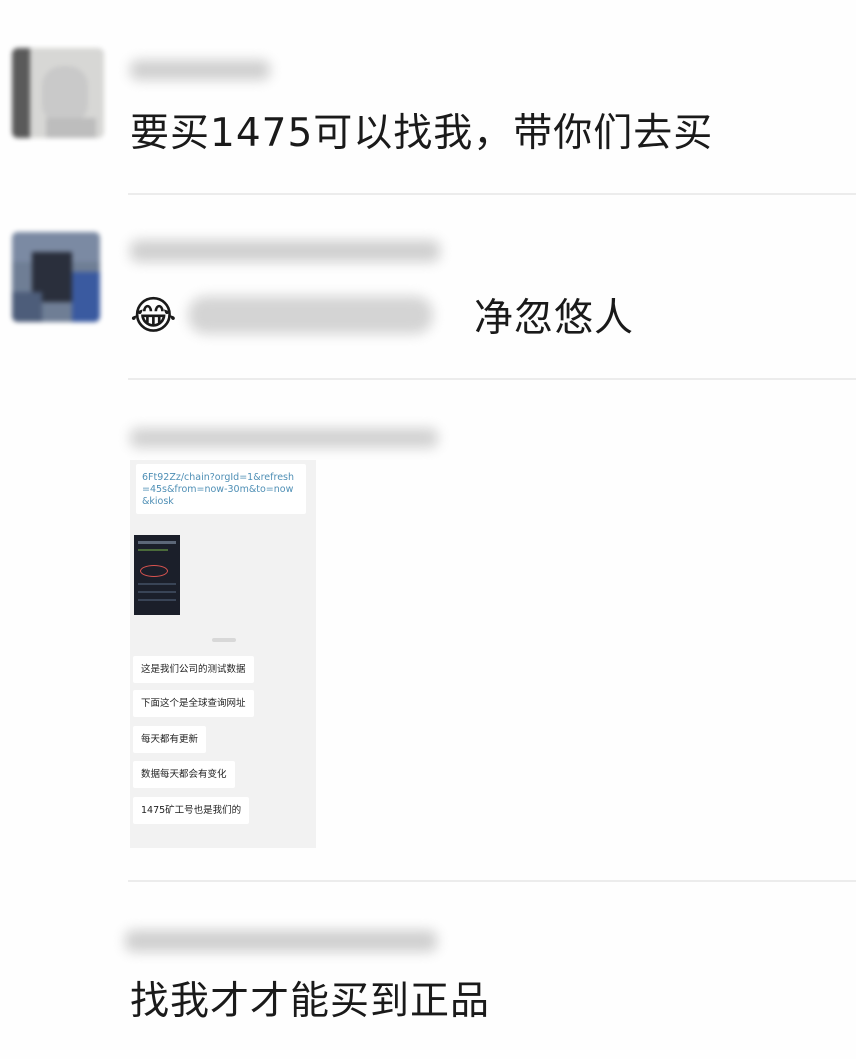 This screenshot has width=856, height=1059. Describe the element at coordinates (554, 318) in the screenshot. I see `comment-text: 净忽悠人` at that location.